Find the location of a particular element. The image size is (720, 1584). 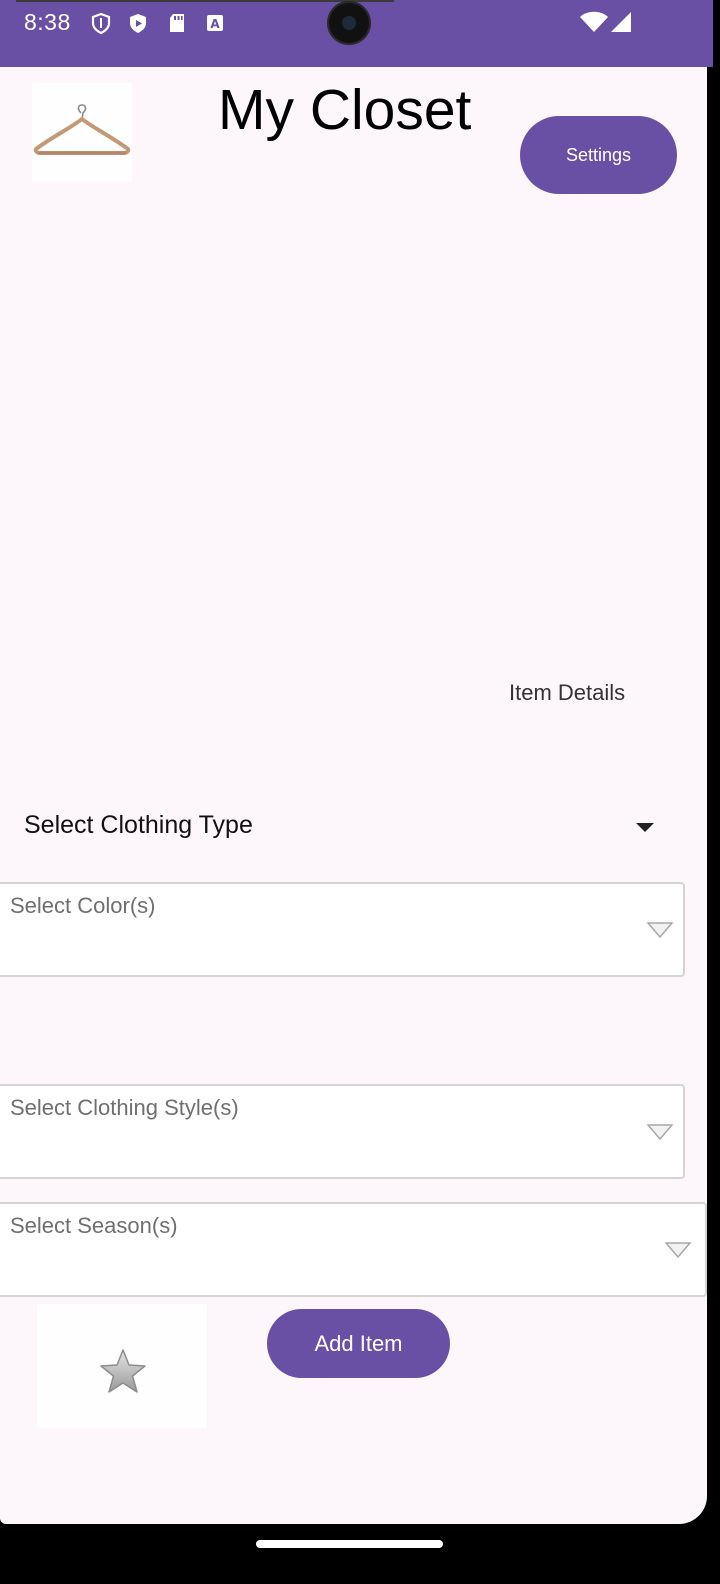

clothing-style-select-label: Select Clothing Style(s) is located at coordinates (124, 1107).